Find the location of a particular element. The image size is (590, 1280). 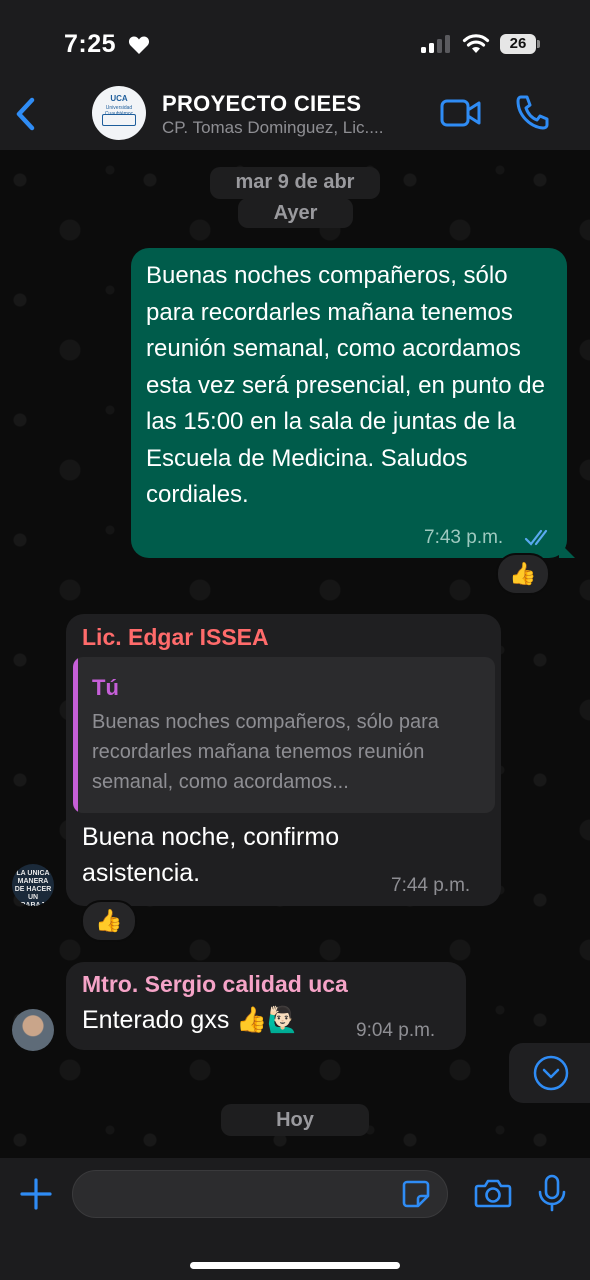

chevron-down-circle-icon is located at coordinates (551, 1073).